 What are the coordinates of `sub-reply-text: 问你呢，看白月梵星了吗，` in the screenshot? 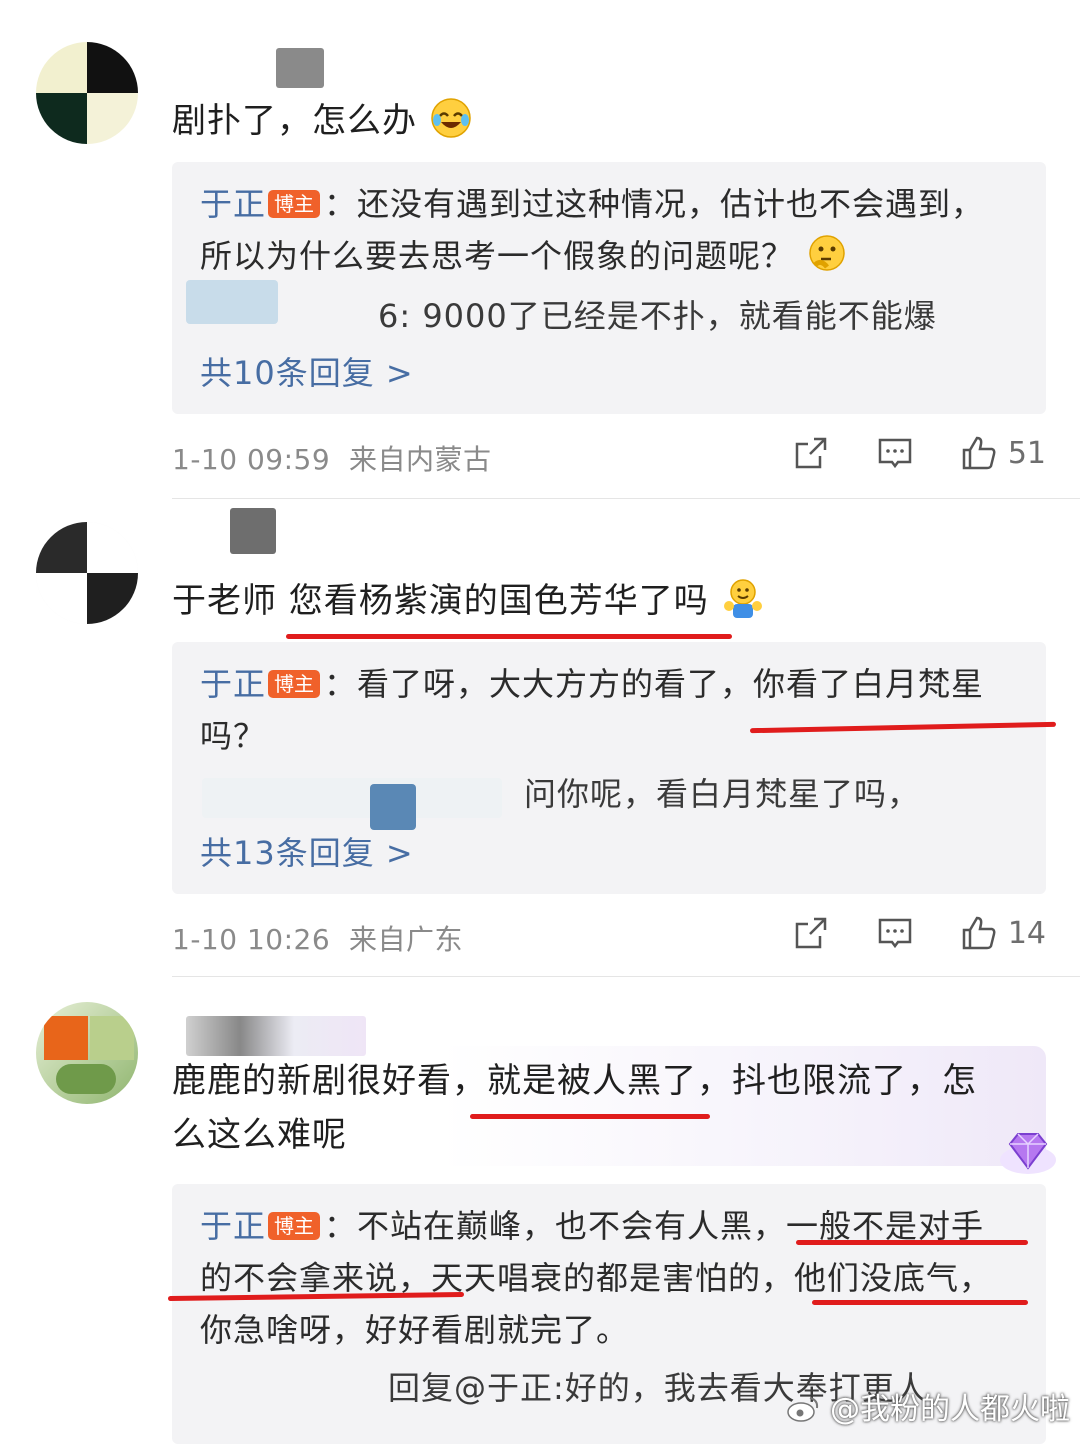 It's located at (722, 794).